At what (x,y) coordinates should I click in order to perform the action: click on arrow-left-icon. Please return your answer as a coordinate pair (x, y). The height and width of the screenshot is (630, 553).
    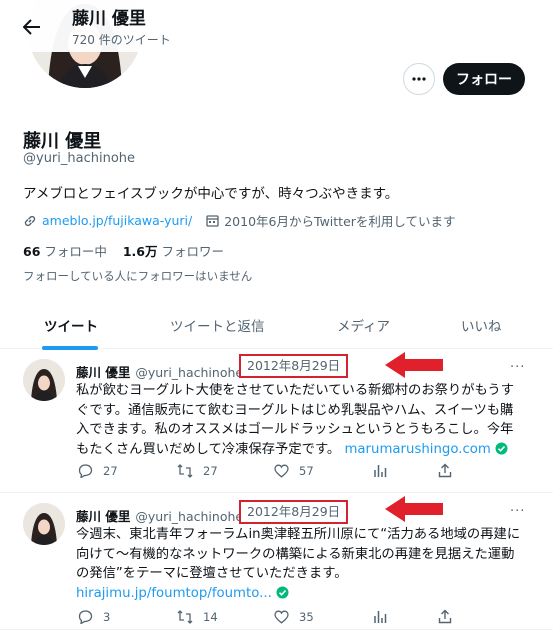
    Looking at the image, I should click on (31, 27).